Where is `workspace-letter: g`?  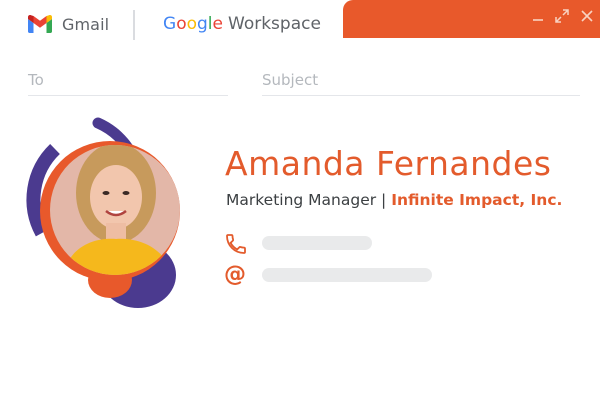 workspace-letter: g is located at coordinates (202, 24).